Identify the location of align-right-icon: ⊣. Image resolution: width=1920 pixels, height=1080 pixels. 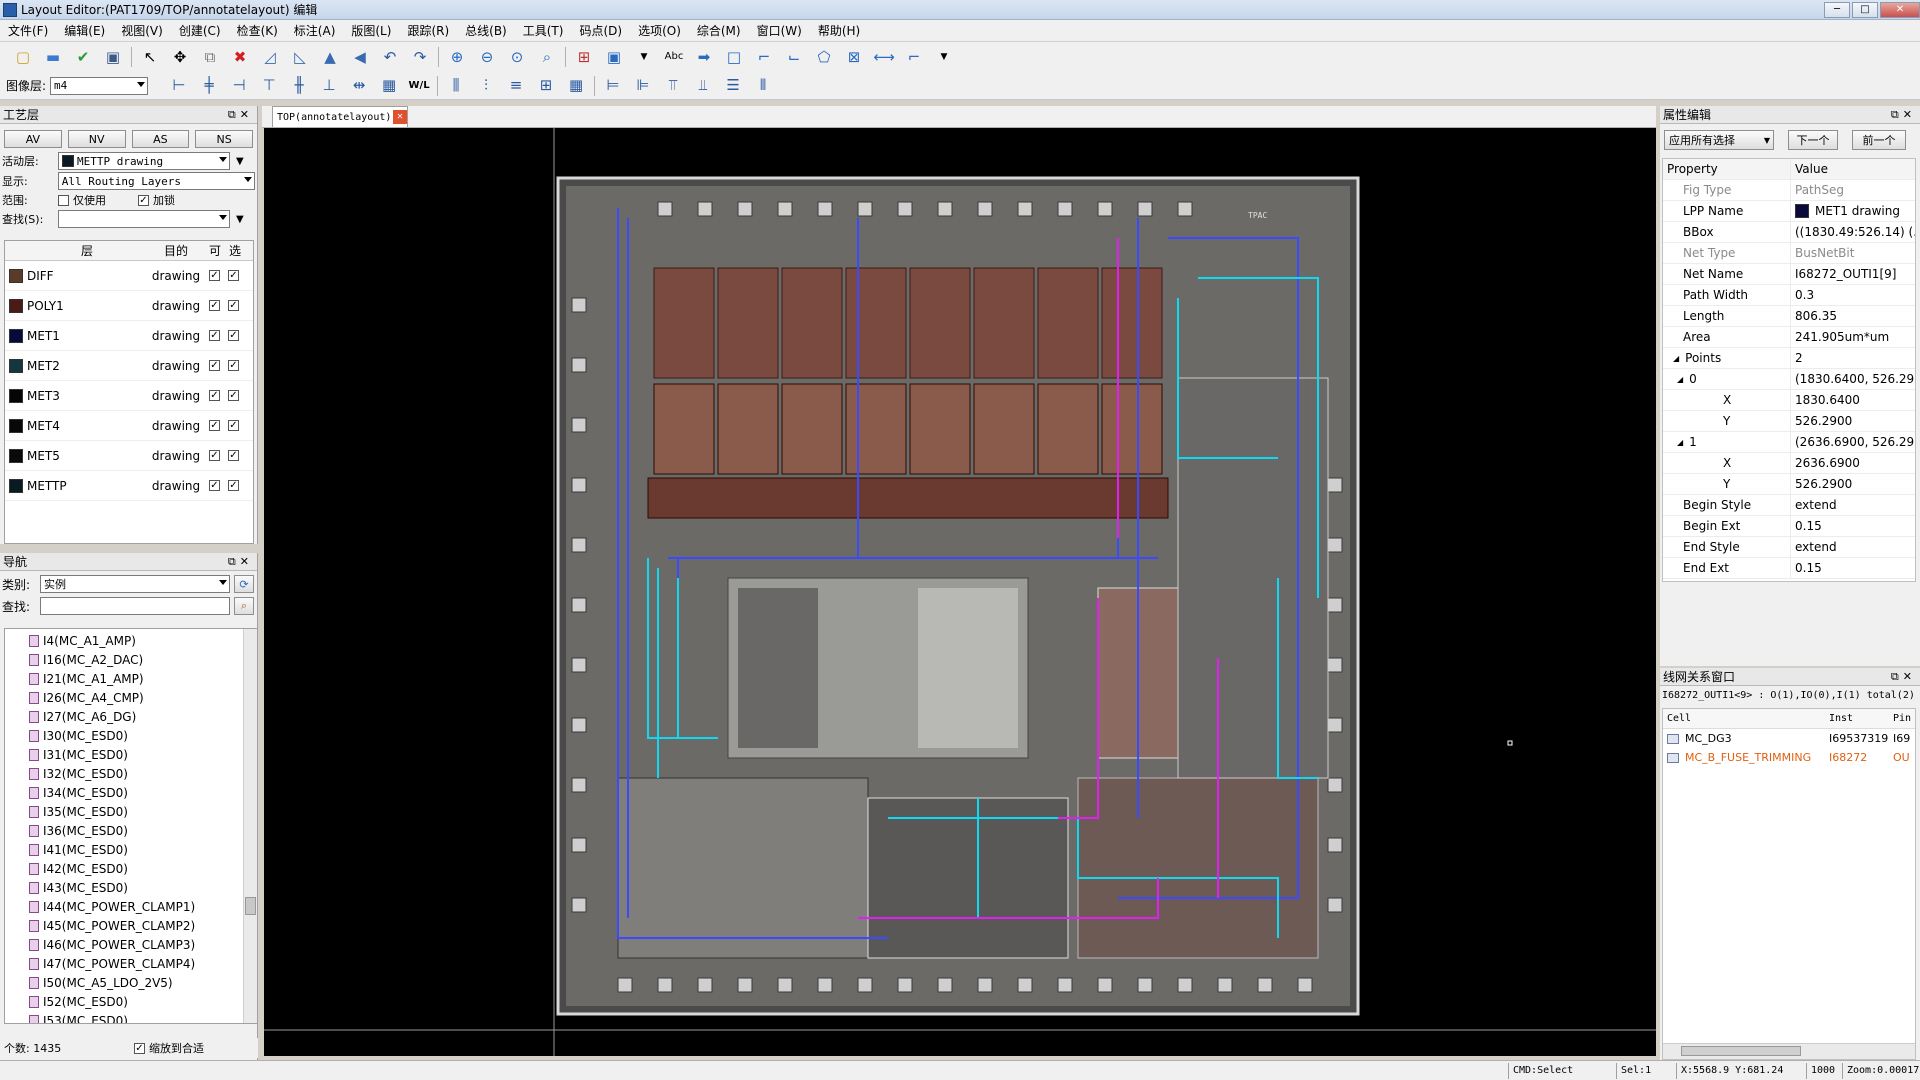
(239, 86).